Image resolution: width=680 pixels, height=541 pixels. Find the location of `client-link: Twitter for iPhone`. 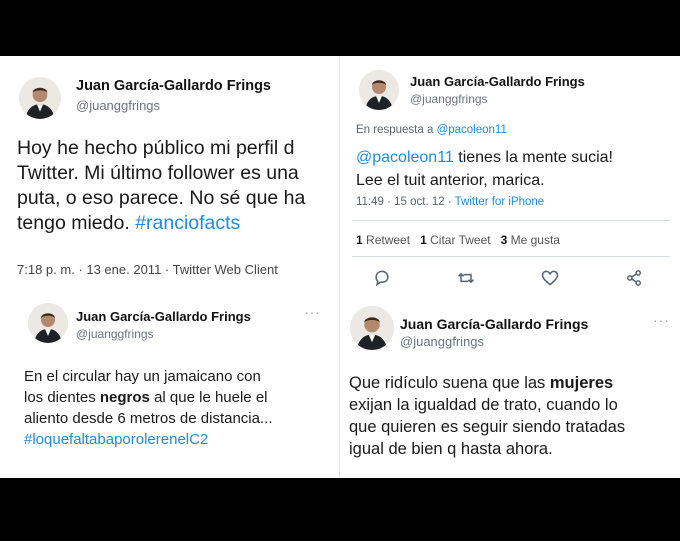

client-link: Twitter for iPhone is located at coordinates (499, 202).